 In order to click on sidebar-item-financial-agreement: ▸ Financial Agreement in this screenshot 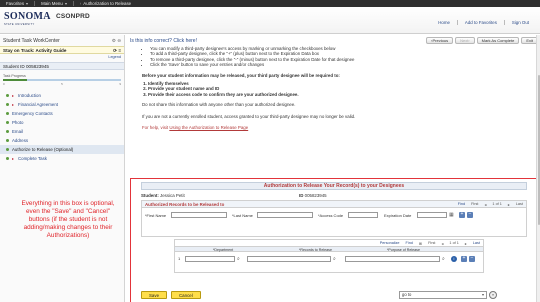, I will do `click(62, 104)`.